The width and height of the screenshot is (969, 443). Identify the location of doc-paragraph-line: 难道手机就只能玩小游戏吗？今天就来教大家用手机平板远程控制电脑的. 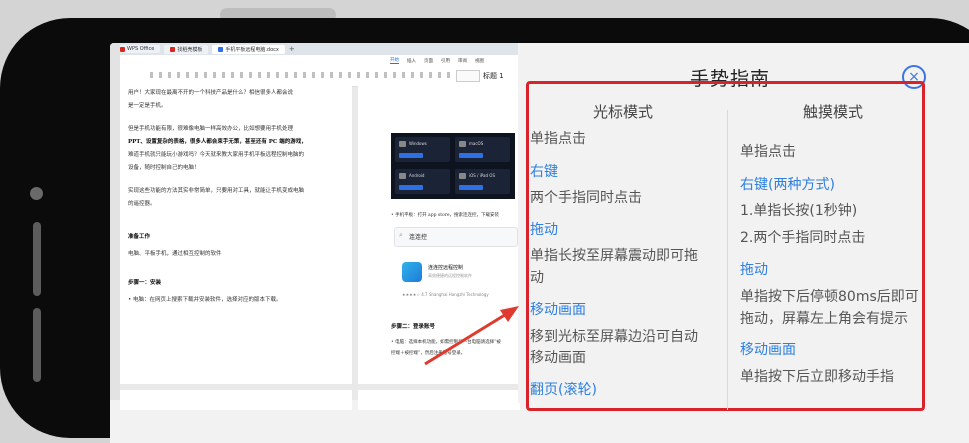
(216, 155).